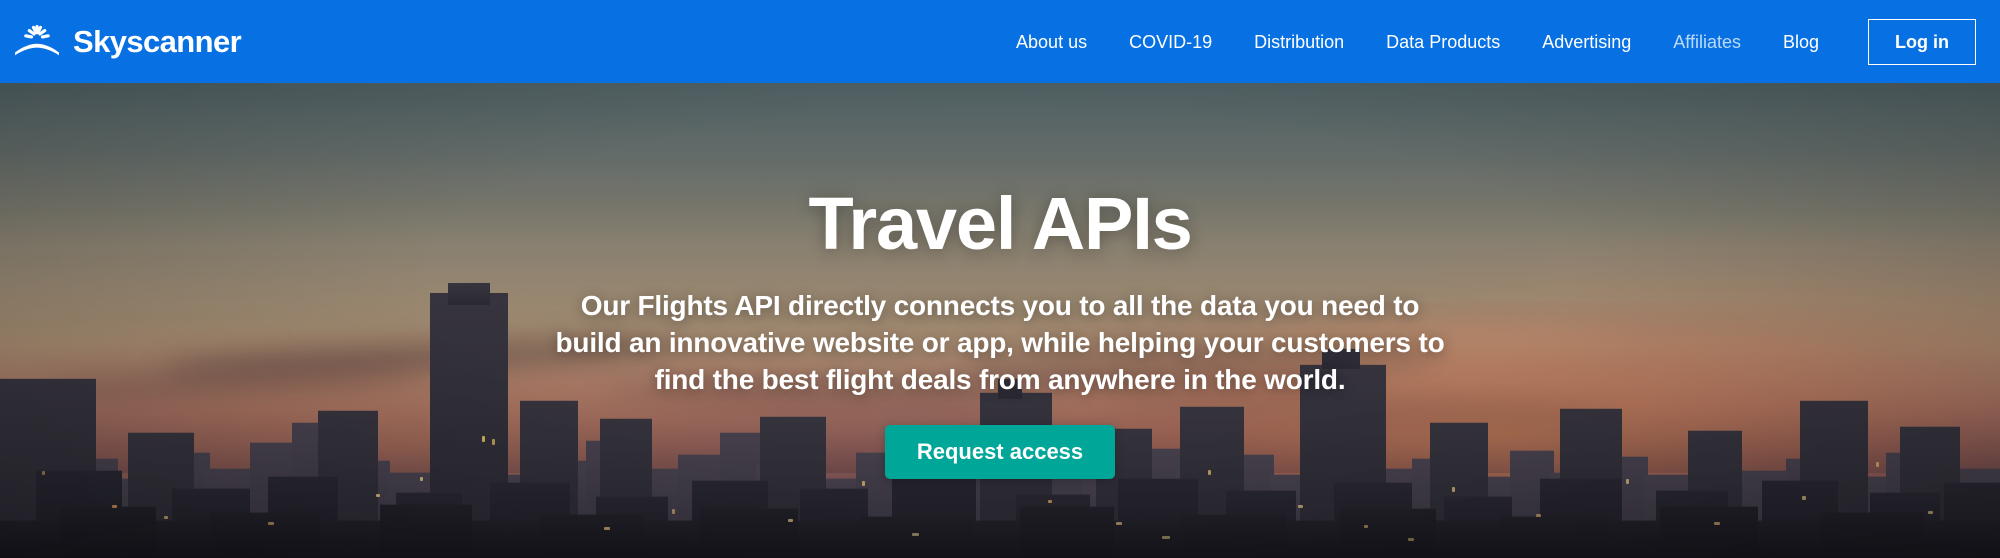  Describe the element at coordinates (37, 39) in the screenshot. I see `skyscanner-sunburst-icon` at that location.